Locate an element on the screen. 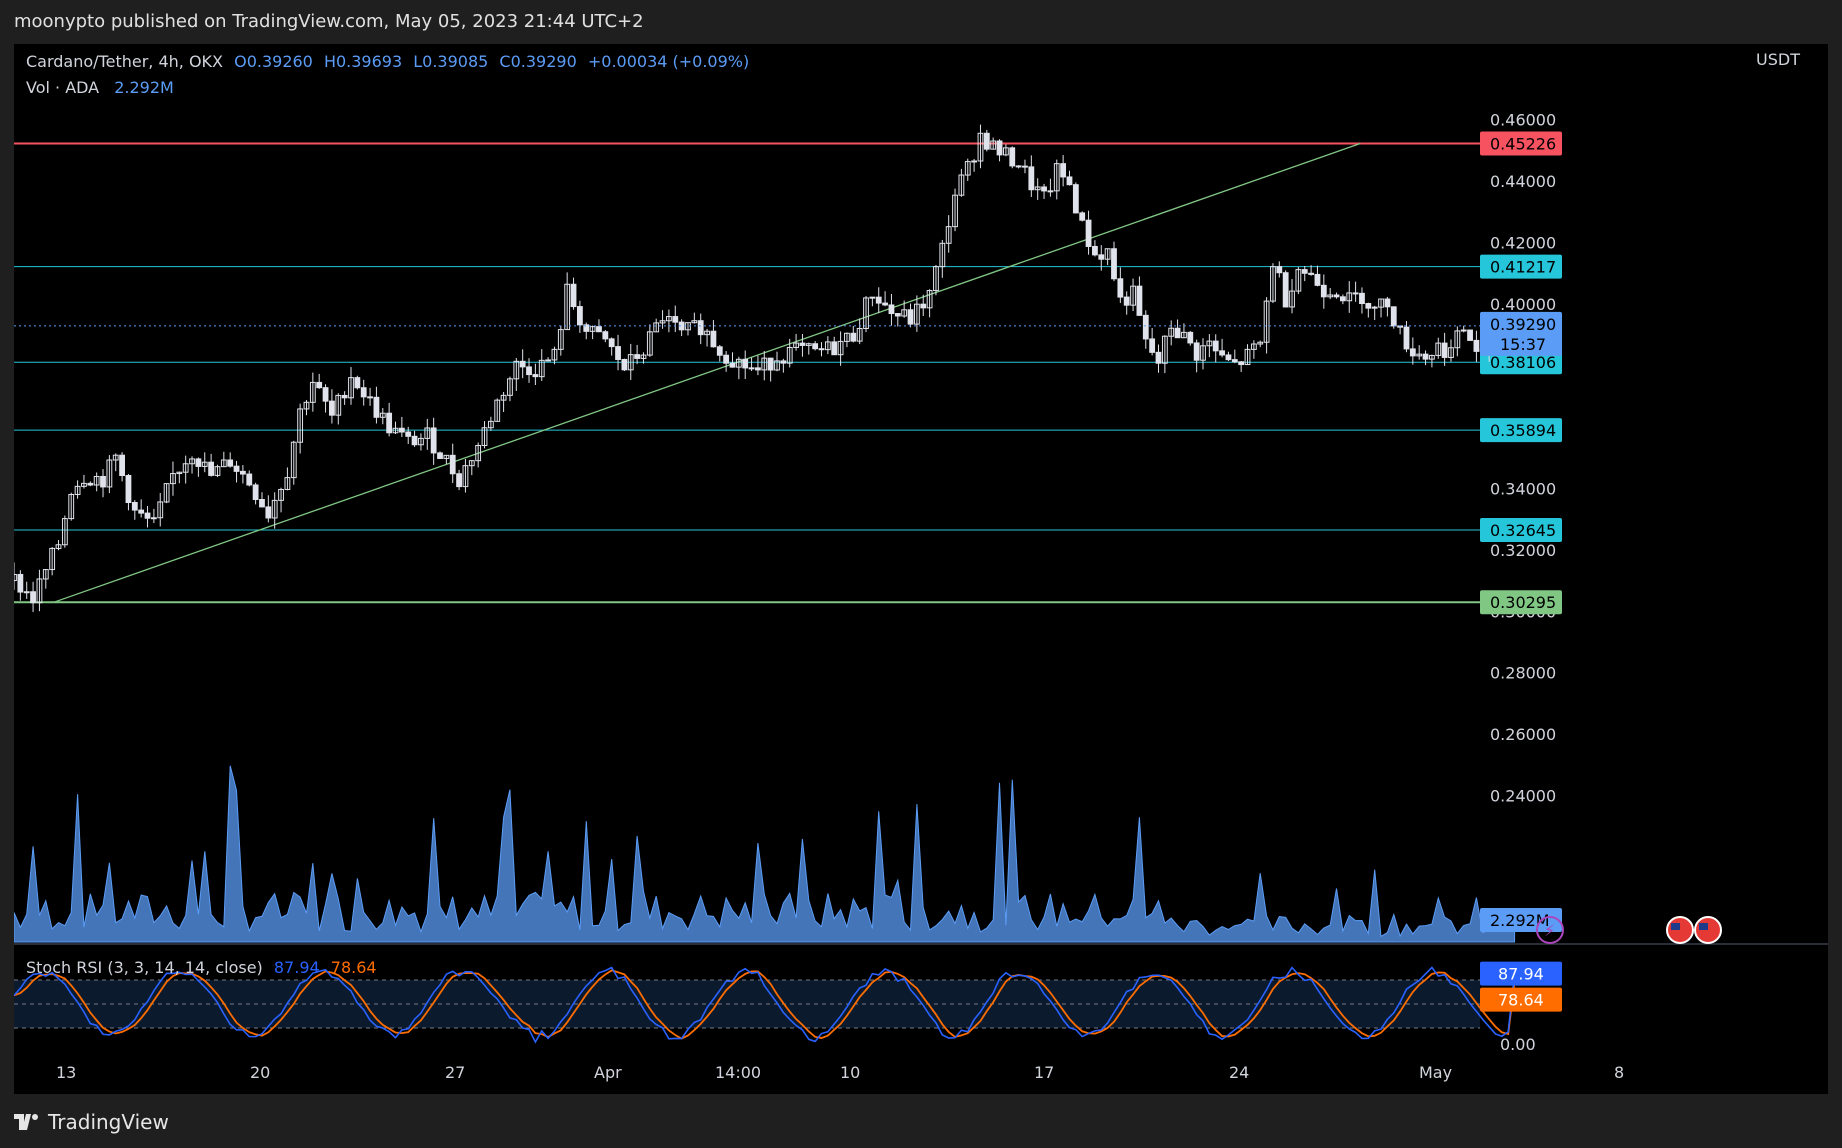  x-tick-label: 20 is located at coordinates (260, 1072).